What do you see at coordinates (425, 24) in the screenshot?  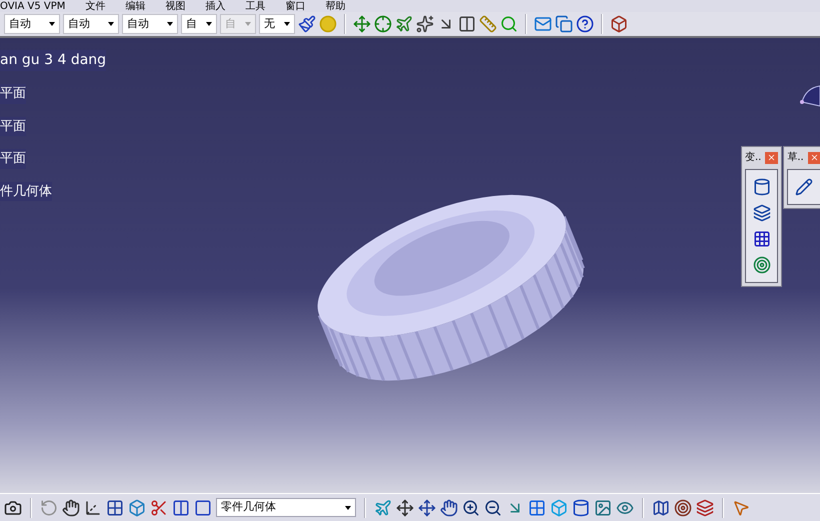 I see `sparkle-icon` at bounding box center [425, 24].